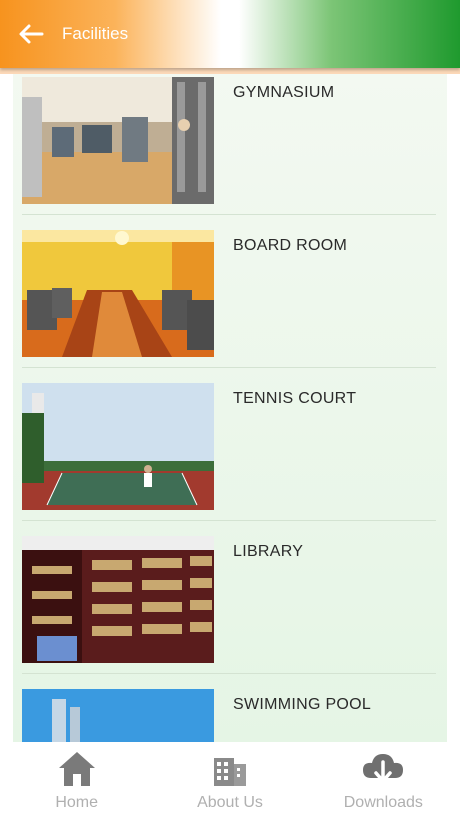 The height and width of the screenshot is (818, 460). Describe the element at coordinates (76, 769) in the screenshot. I see `home-icon` at that location.